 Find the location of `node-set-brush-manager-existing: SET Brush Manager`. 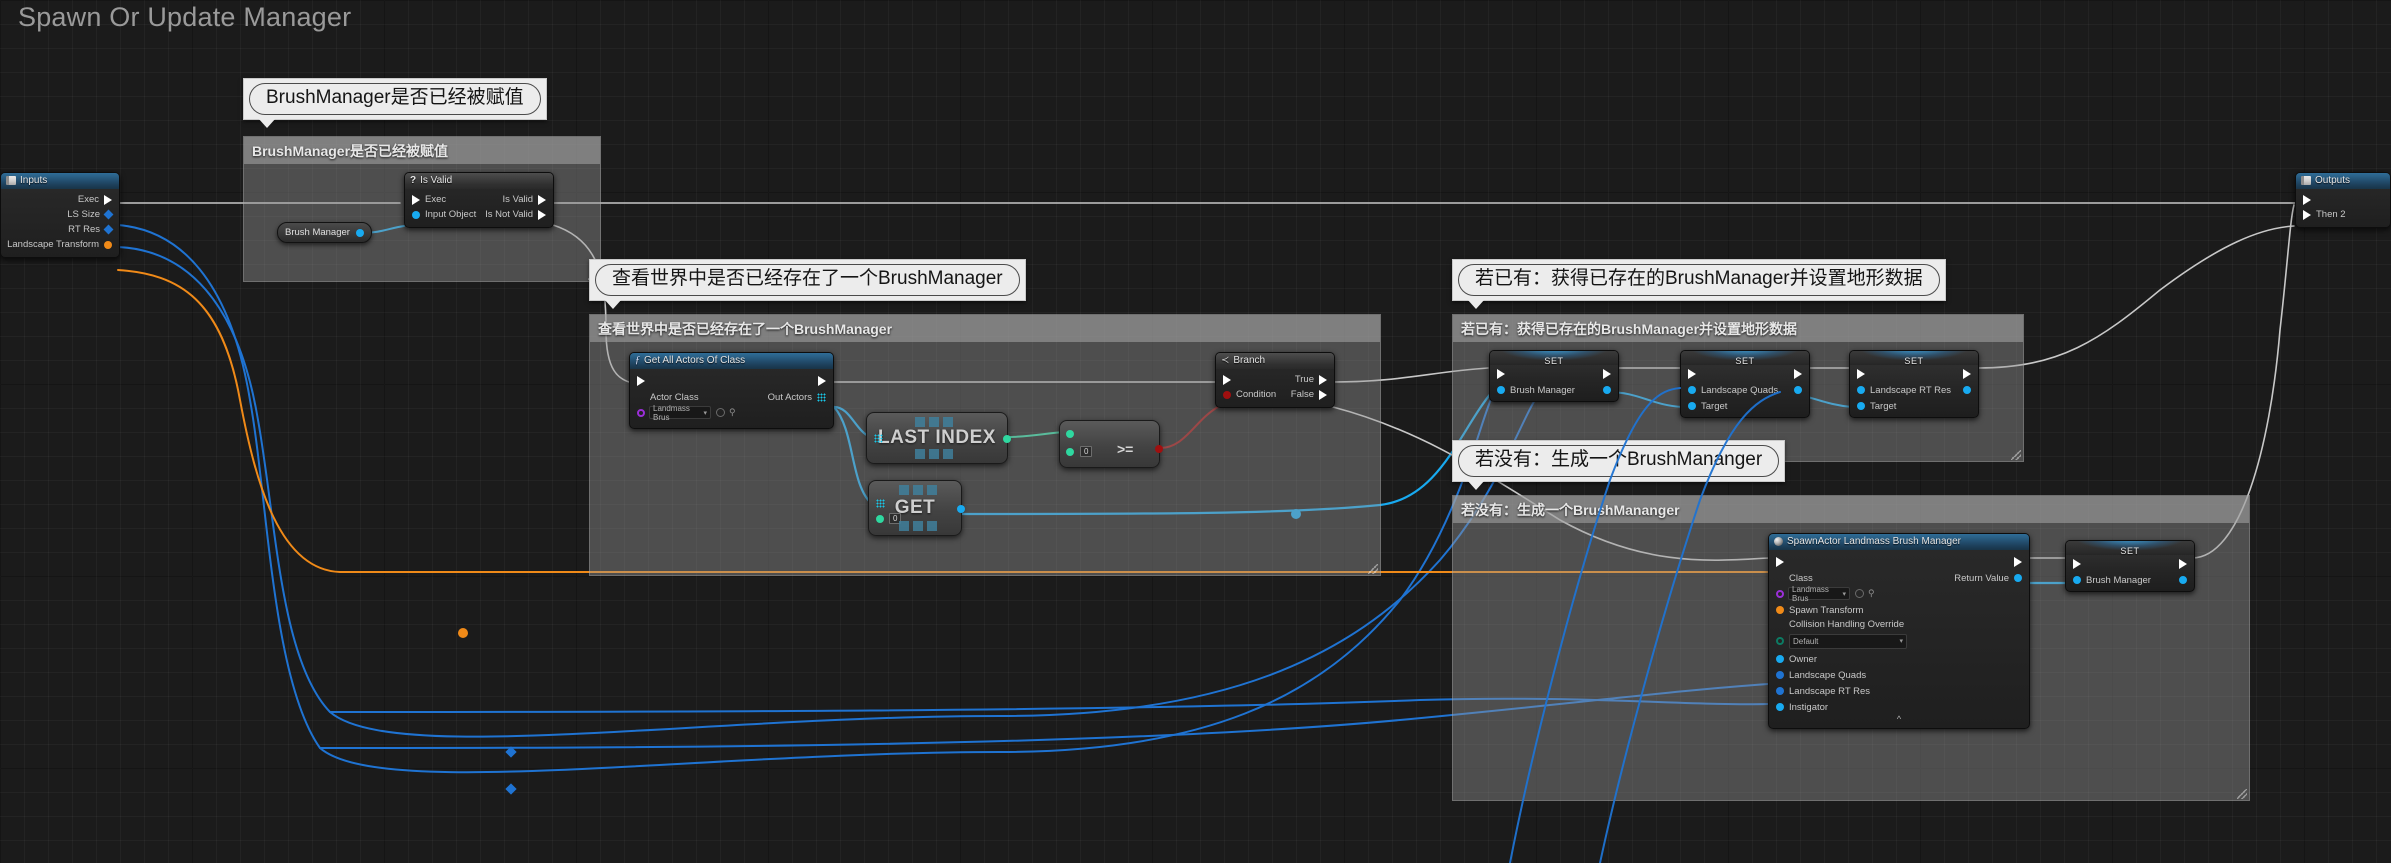

node-set-brush-manager-existing: SET Brush Manager is located at coordinates (1554, 376).